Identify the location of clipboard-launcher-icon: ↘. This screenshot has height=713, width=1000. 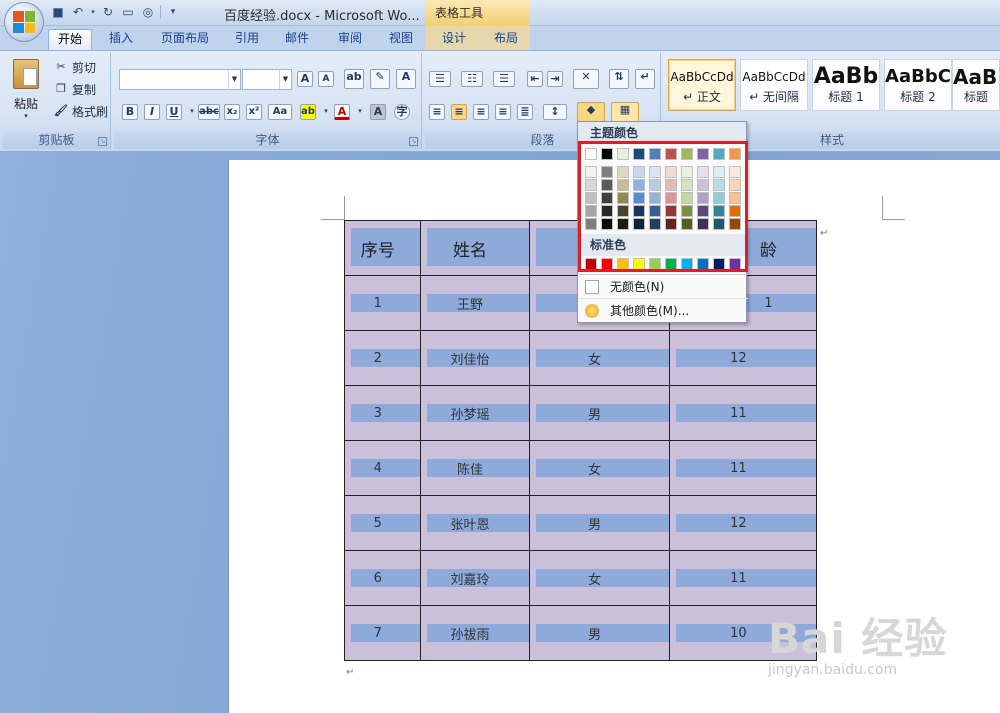
(102, 141).